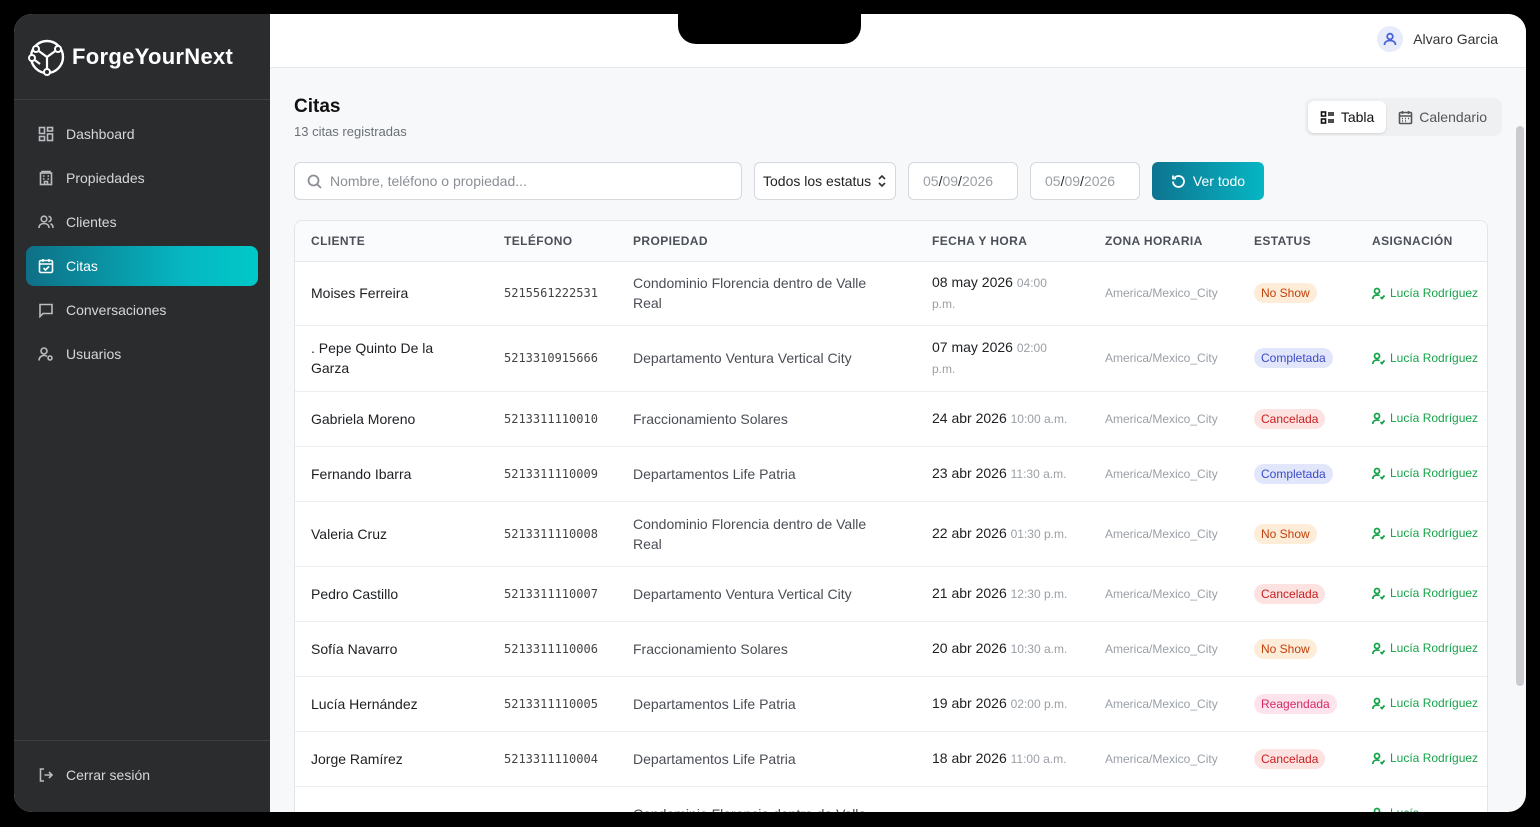 This screenshot has width=1540, height=827. What do you see at coordinates (105, 178) in the screenshot?
I see `sidebar-item-label: Propiedades` at bounding box center [105, 178].